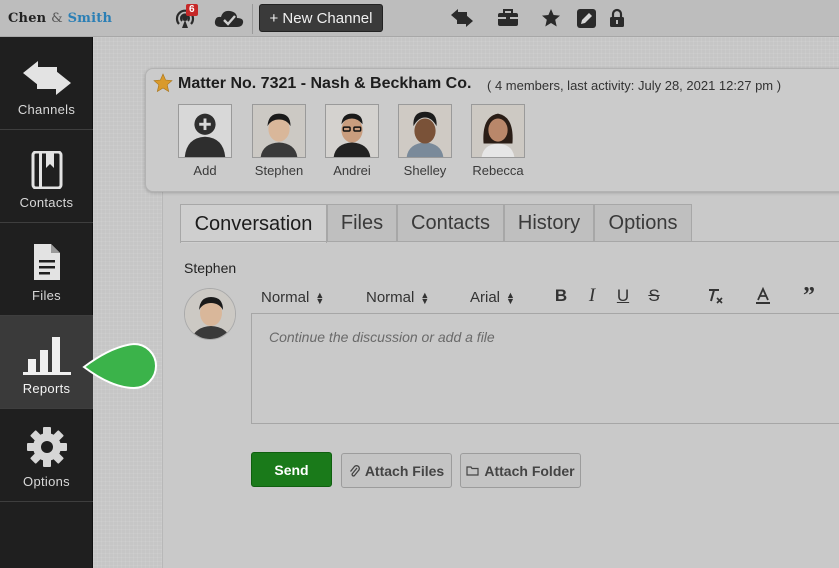 This screenshot has height=568, width=839. I want to click on lock-icon, so click(617, 17).